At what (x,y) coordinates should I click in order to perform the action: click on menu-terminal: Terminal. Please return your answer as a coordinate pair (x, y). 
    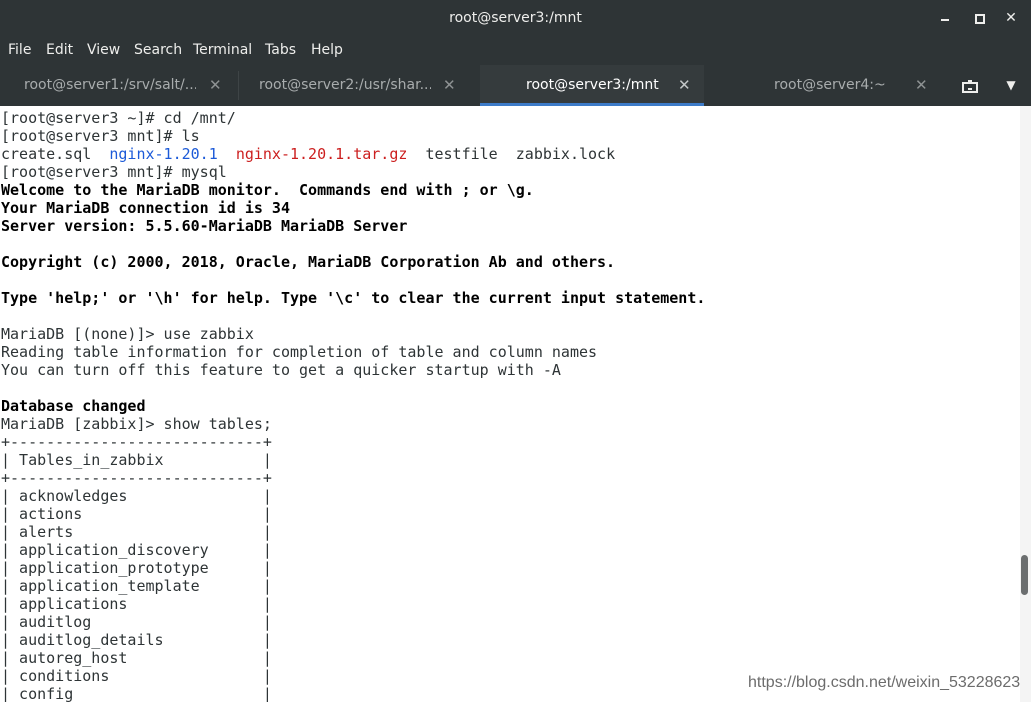
    Looking at the image, I should click on (222, 50).